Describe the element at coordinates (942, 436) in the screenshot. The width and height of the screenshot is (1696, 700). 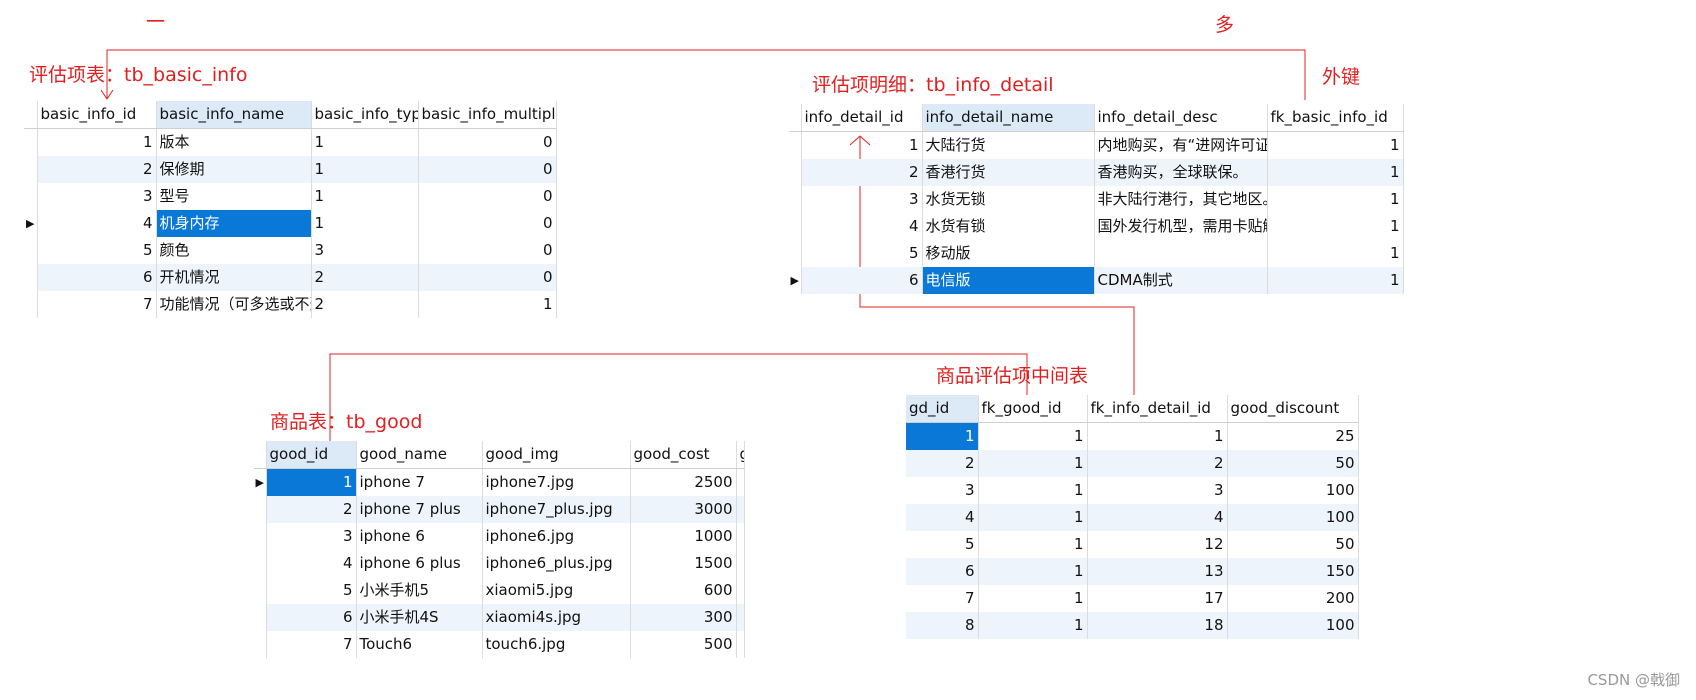
I see `selected-cell: 1` at that location.